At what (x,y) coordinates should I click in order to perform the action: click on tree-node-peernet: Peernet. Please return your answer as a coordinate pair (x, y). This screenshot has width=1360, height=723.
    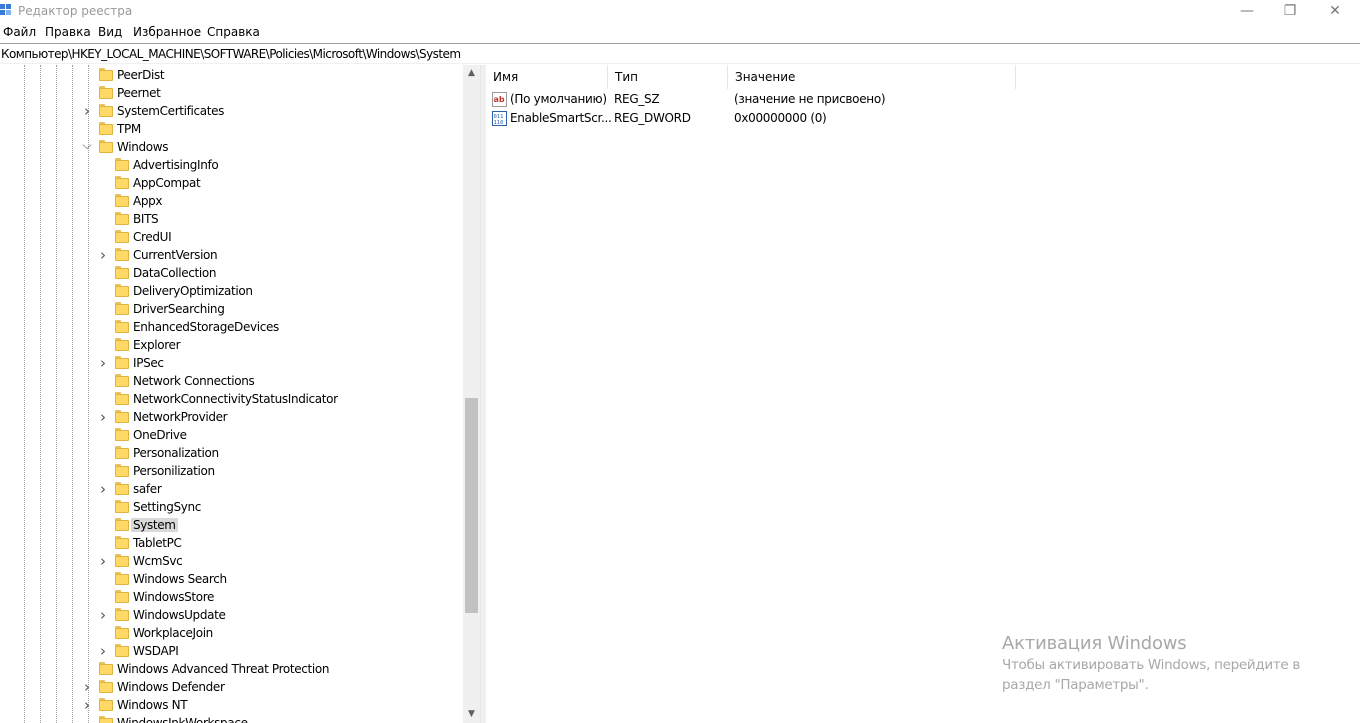
    Looking at the image, I should click on (231, 93).